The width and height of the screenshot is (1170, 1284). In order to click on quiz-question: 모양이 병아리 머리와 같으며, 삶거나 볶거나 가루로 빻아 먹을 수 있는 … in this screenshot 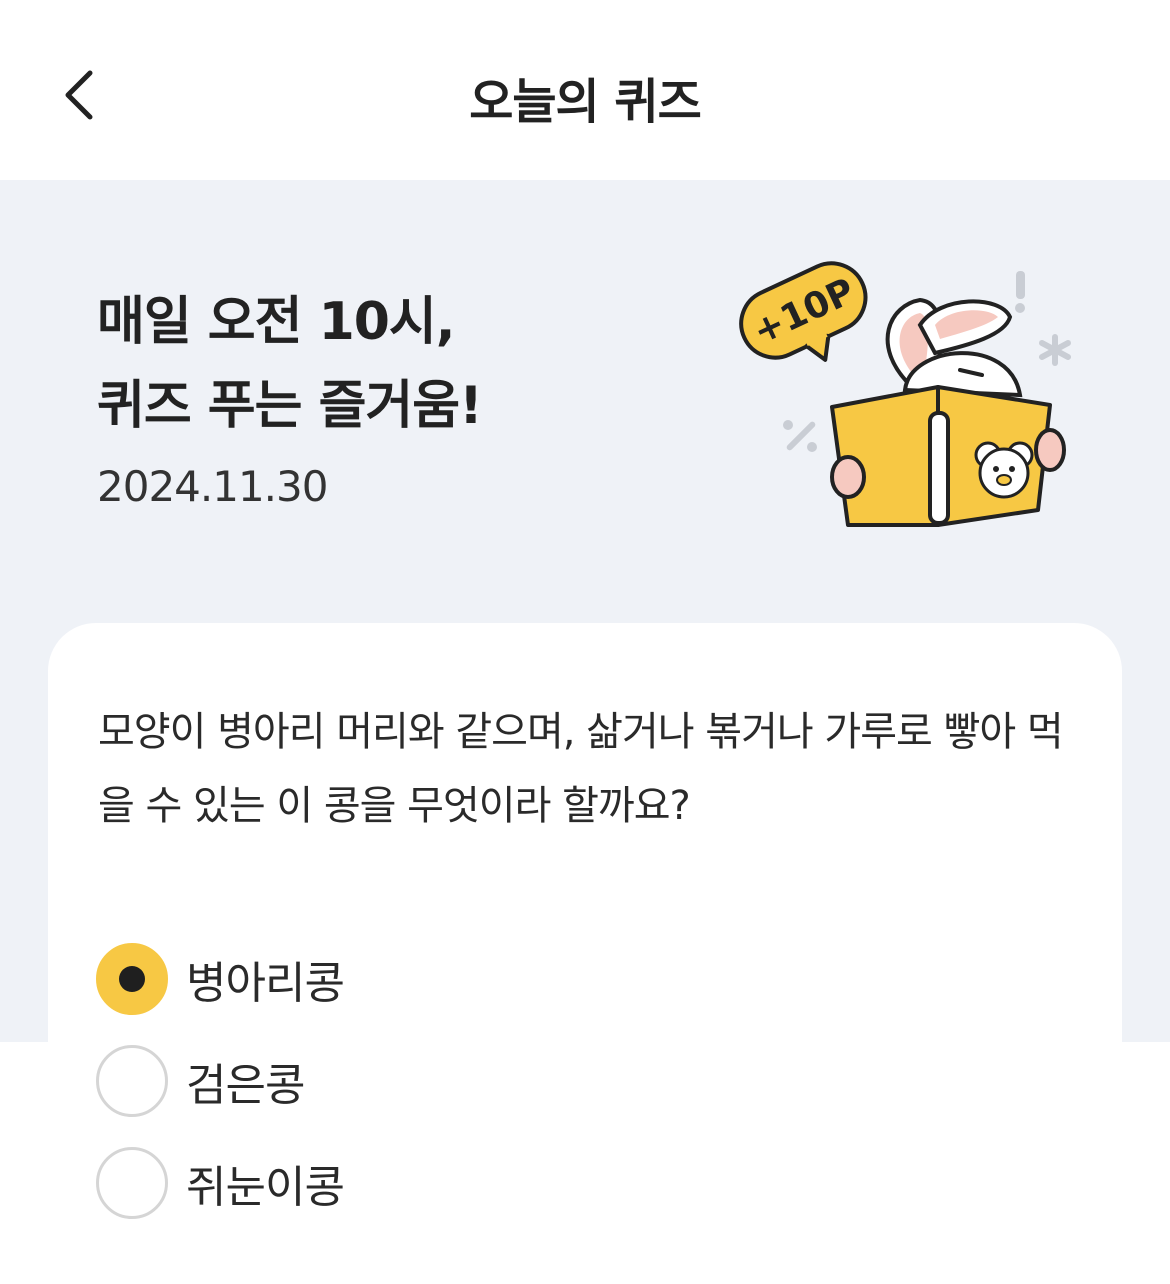, I will do `click(581, 769)`.